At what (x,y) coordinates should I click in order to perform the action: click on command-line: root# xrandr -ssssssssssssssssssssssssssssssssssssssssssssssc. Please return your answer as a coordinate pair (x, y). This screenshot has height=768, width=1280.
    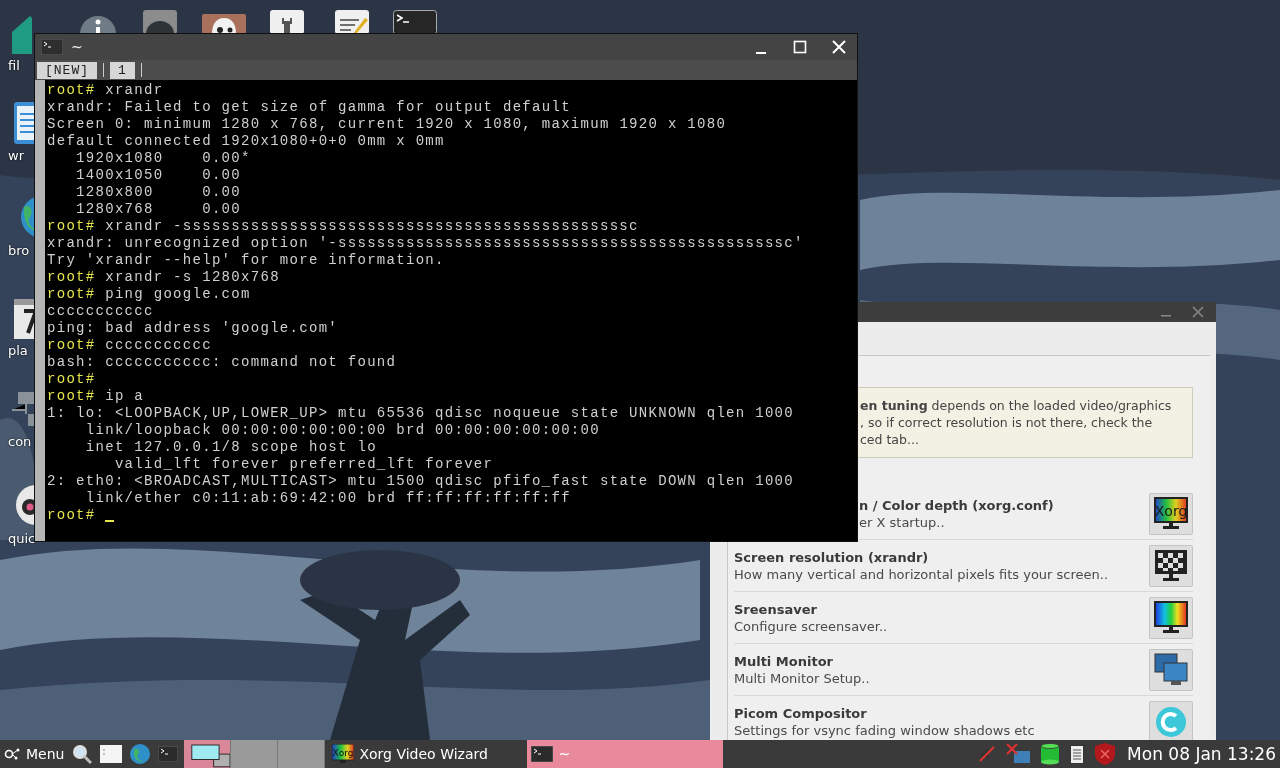
    Looking at the image, I should click on (343, 226).